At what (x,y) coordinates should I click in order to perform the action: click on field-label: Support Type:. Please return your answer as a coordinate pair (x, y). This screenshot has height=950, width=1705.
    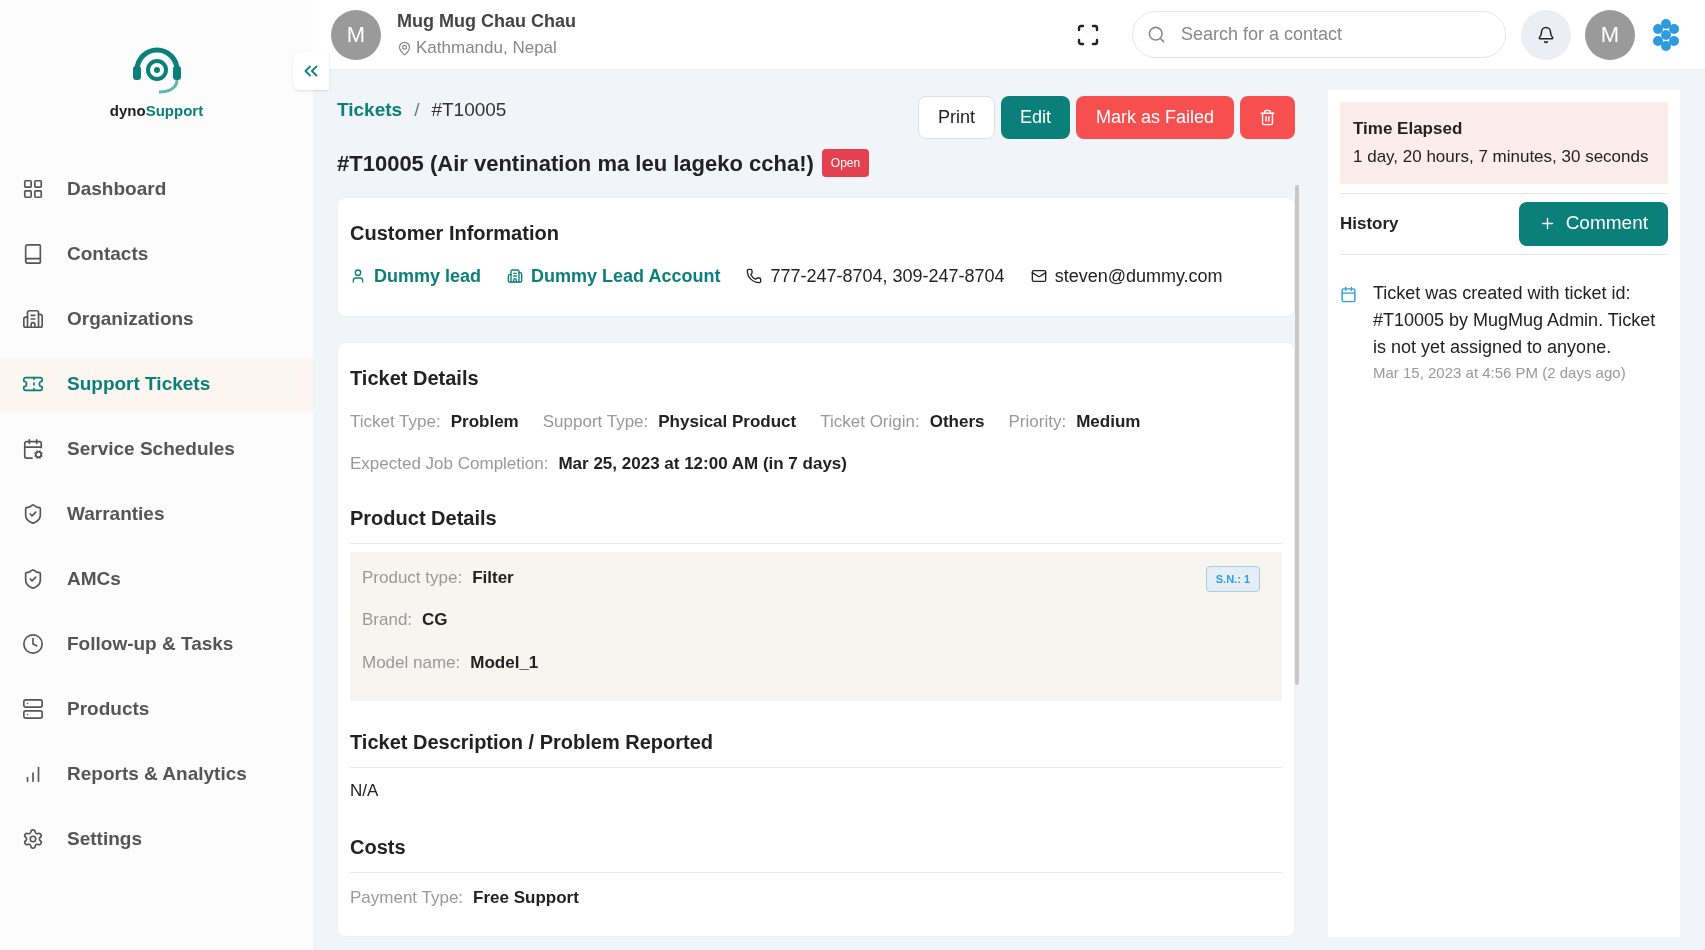
    Looking at the image, I should click on (595, 421).